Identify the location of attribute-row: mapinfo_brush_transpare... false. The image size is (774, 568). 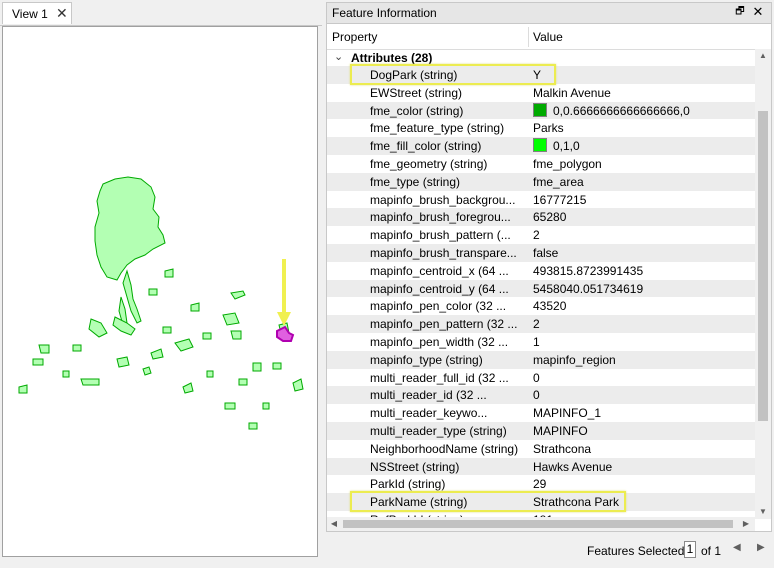
(541, 253).